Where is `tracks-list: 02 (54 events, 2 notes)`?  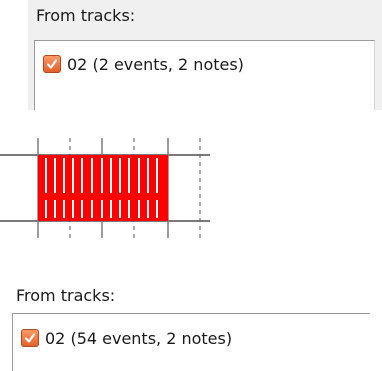 tracks-list: 02 (54 events, 2 notes) is located at coordinates (191, 342).